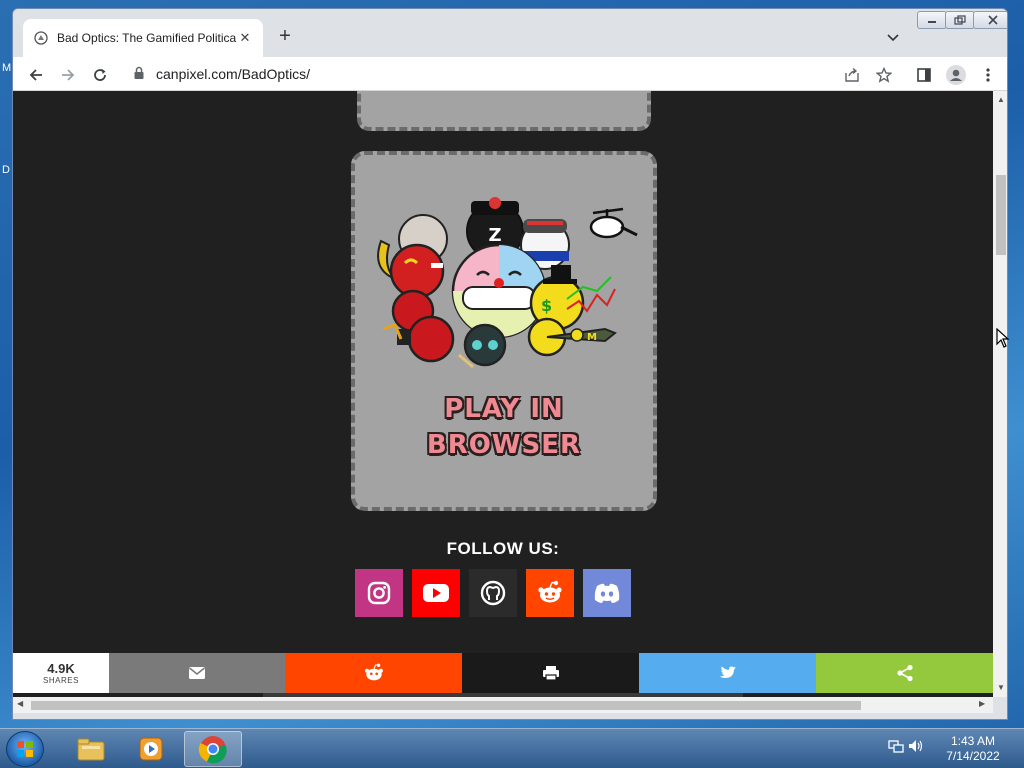 The height and width of the screenshot is (768, 1024). I want to click on previous-card, so click(504, 111).